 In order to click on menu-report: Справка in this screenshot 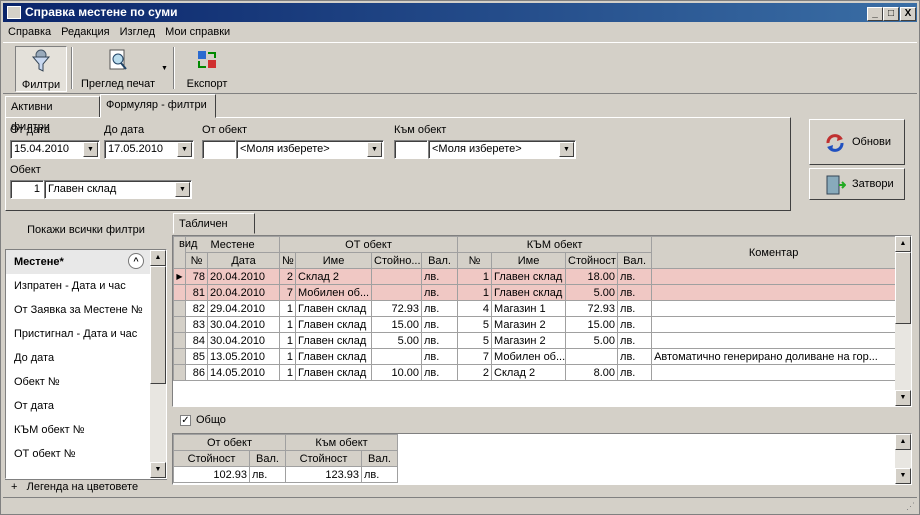, I will do `click(29, 32)`.